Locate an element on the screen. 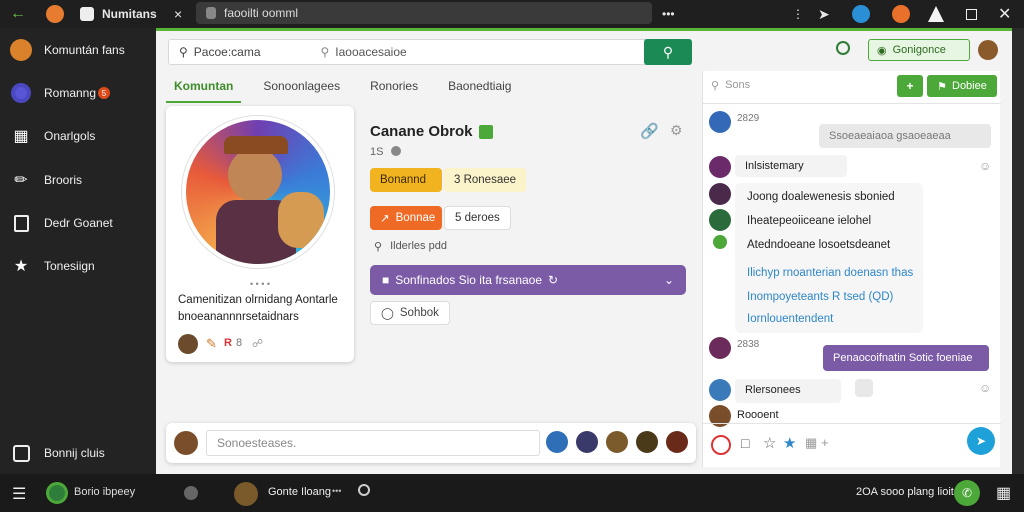  chat-search: ⚲ Sons is located at coordinates (730, 85).